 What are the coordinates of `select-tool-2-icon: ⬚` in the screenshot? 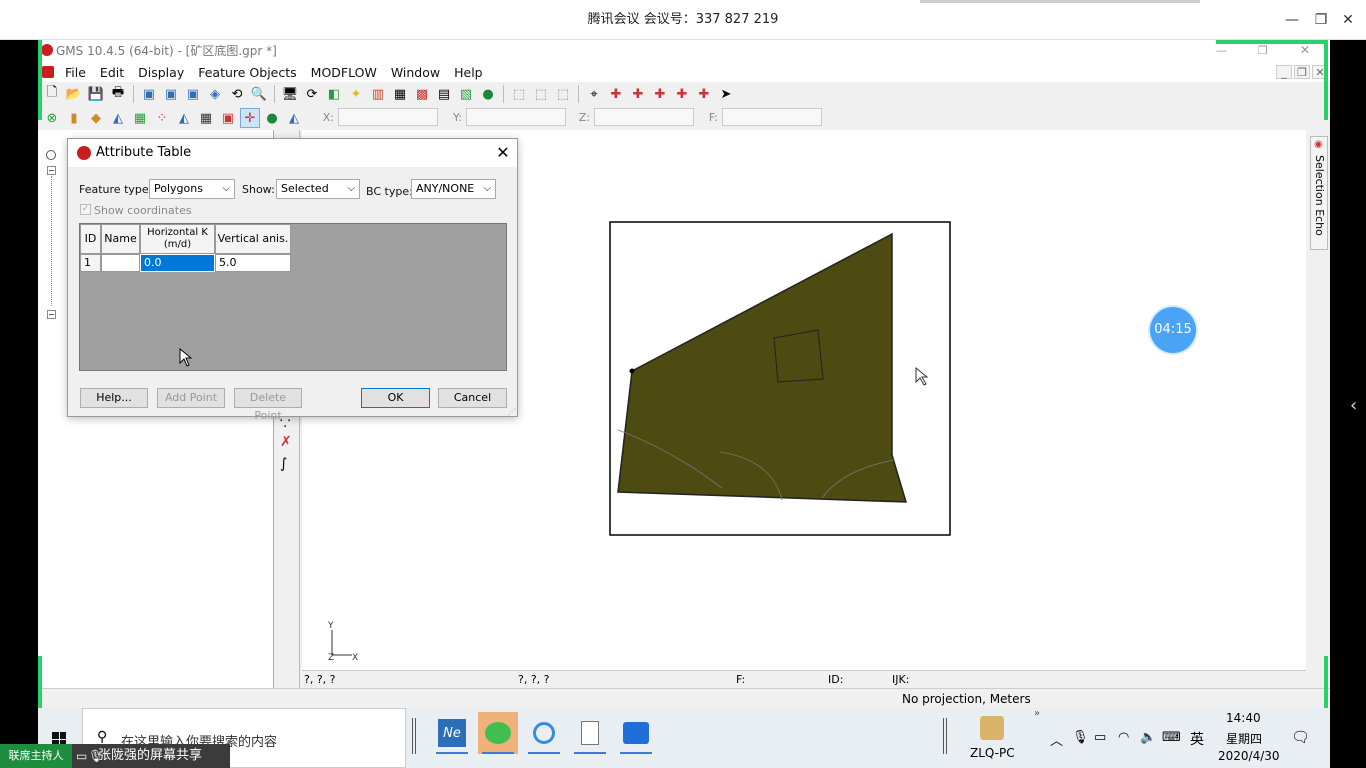 It's located at (541, 94).